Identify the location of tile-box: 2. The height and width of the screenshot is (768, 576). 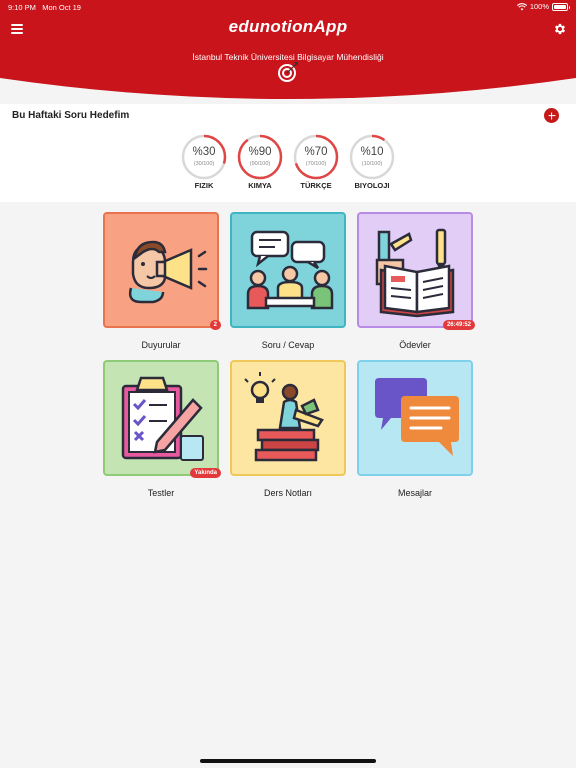
(162, 271).